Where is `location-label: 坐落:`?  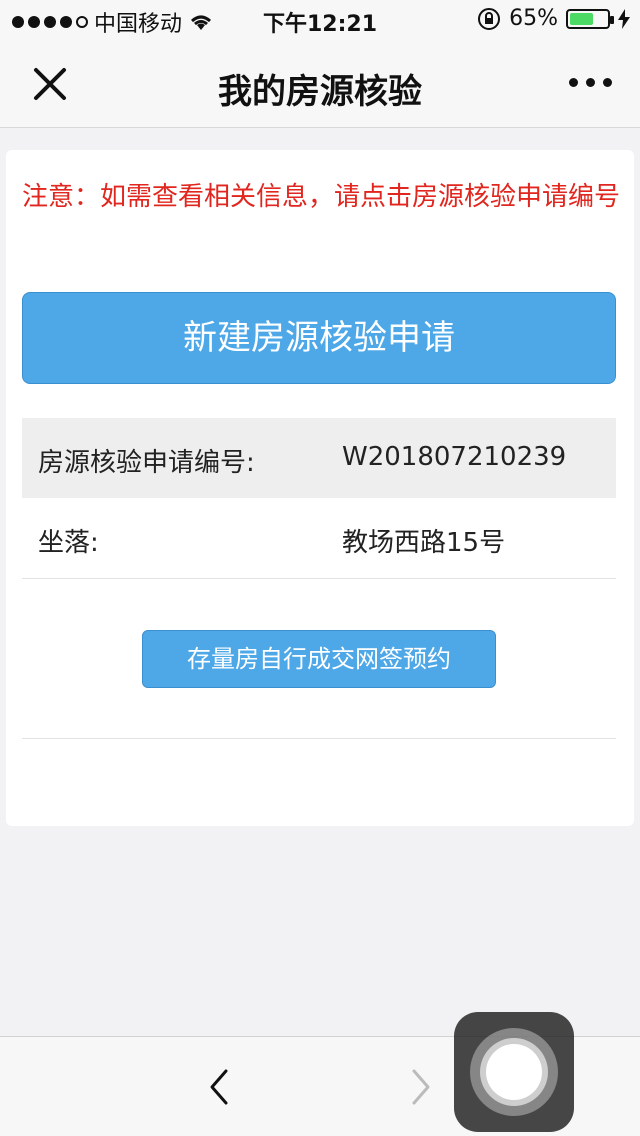 location-label: 坐落: is located at coordinates (68, 543).